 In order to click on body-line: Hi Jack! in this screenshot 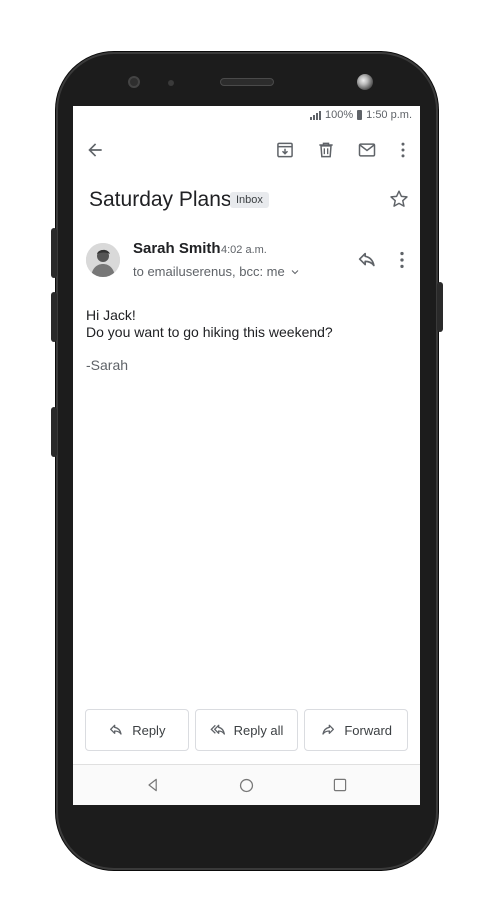, I will do `click(111, 315)`.